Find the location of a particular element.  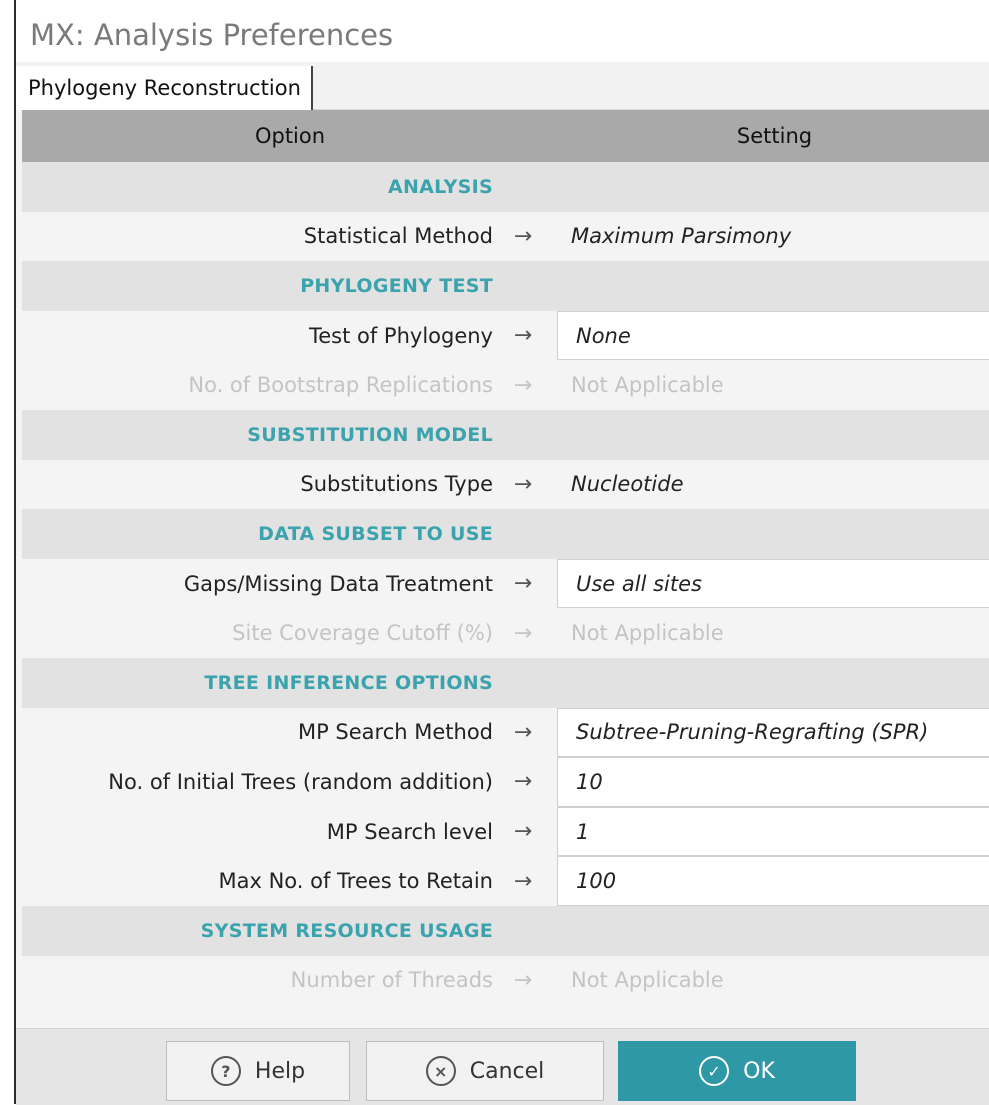

setting-field: 10 is located at coordinates (773, 782).